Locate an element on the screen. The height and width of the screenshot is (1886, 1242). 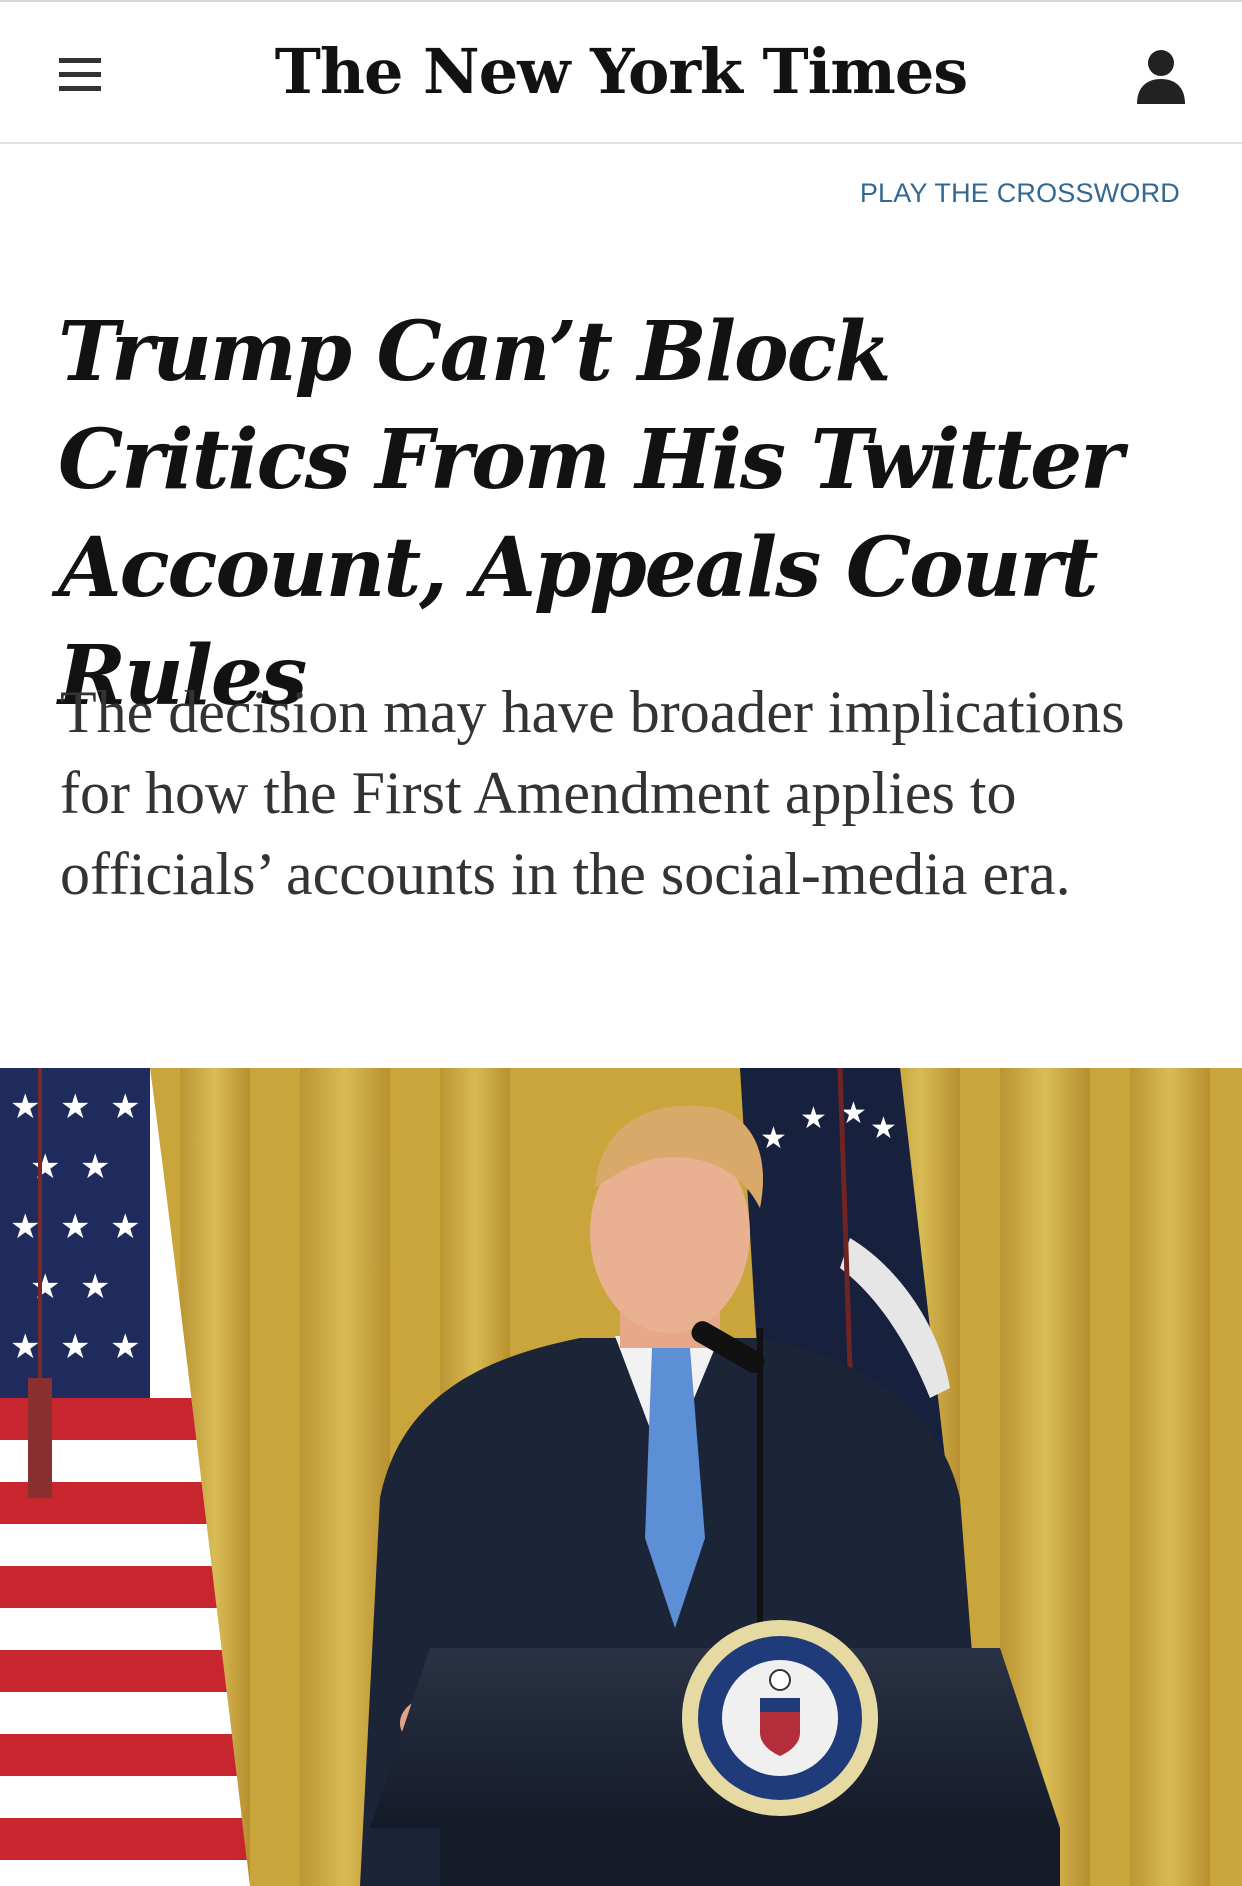
presidential-seal is located at coordinates (780, 1718).